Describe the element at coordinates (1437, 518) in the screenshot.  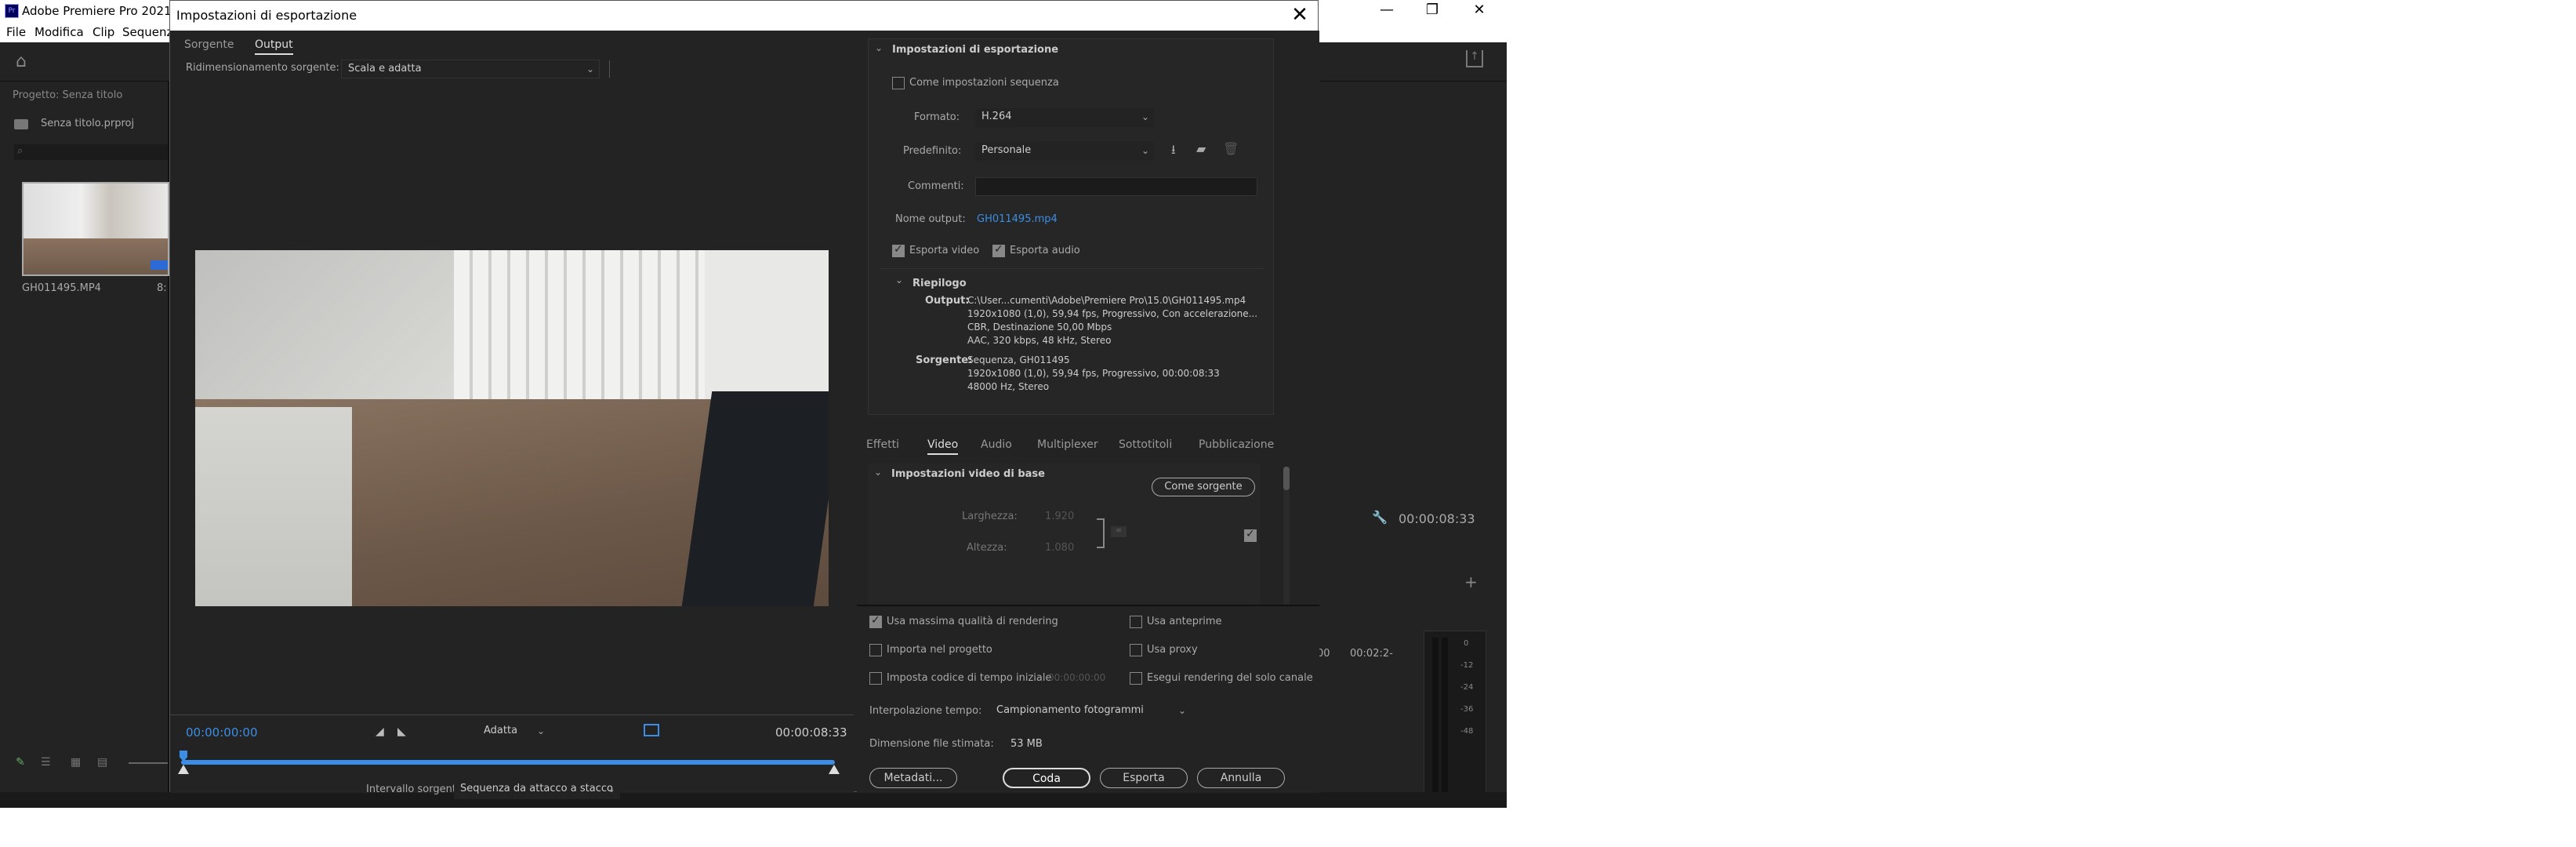
I see `program-timecode: 00:00:08:33` at that location.